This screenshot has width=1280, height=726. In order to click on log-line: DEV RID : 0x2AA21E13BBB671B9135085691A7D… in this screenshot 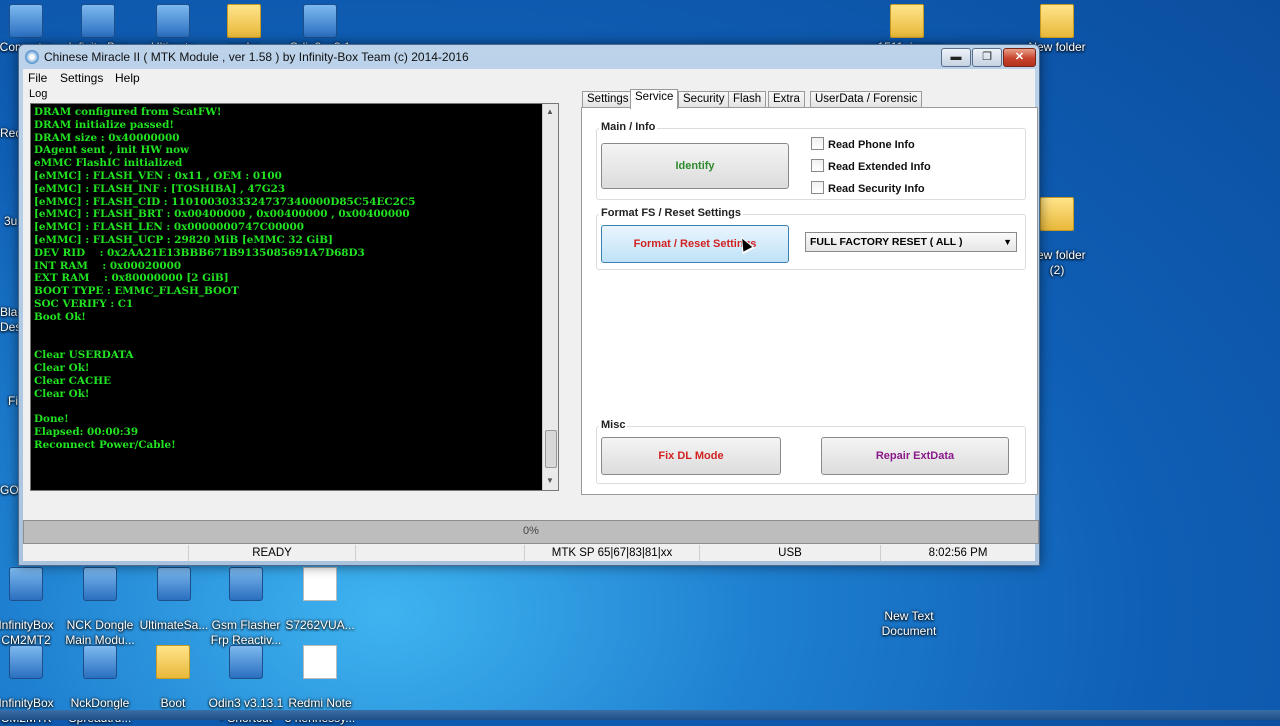, I will do `click(199, 252)`.